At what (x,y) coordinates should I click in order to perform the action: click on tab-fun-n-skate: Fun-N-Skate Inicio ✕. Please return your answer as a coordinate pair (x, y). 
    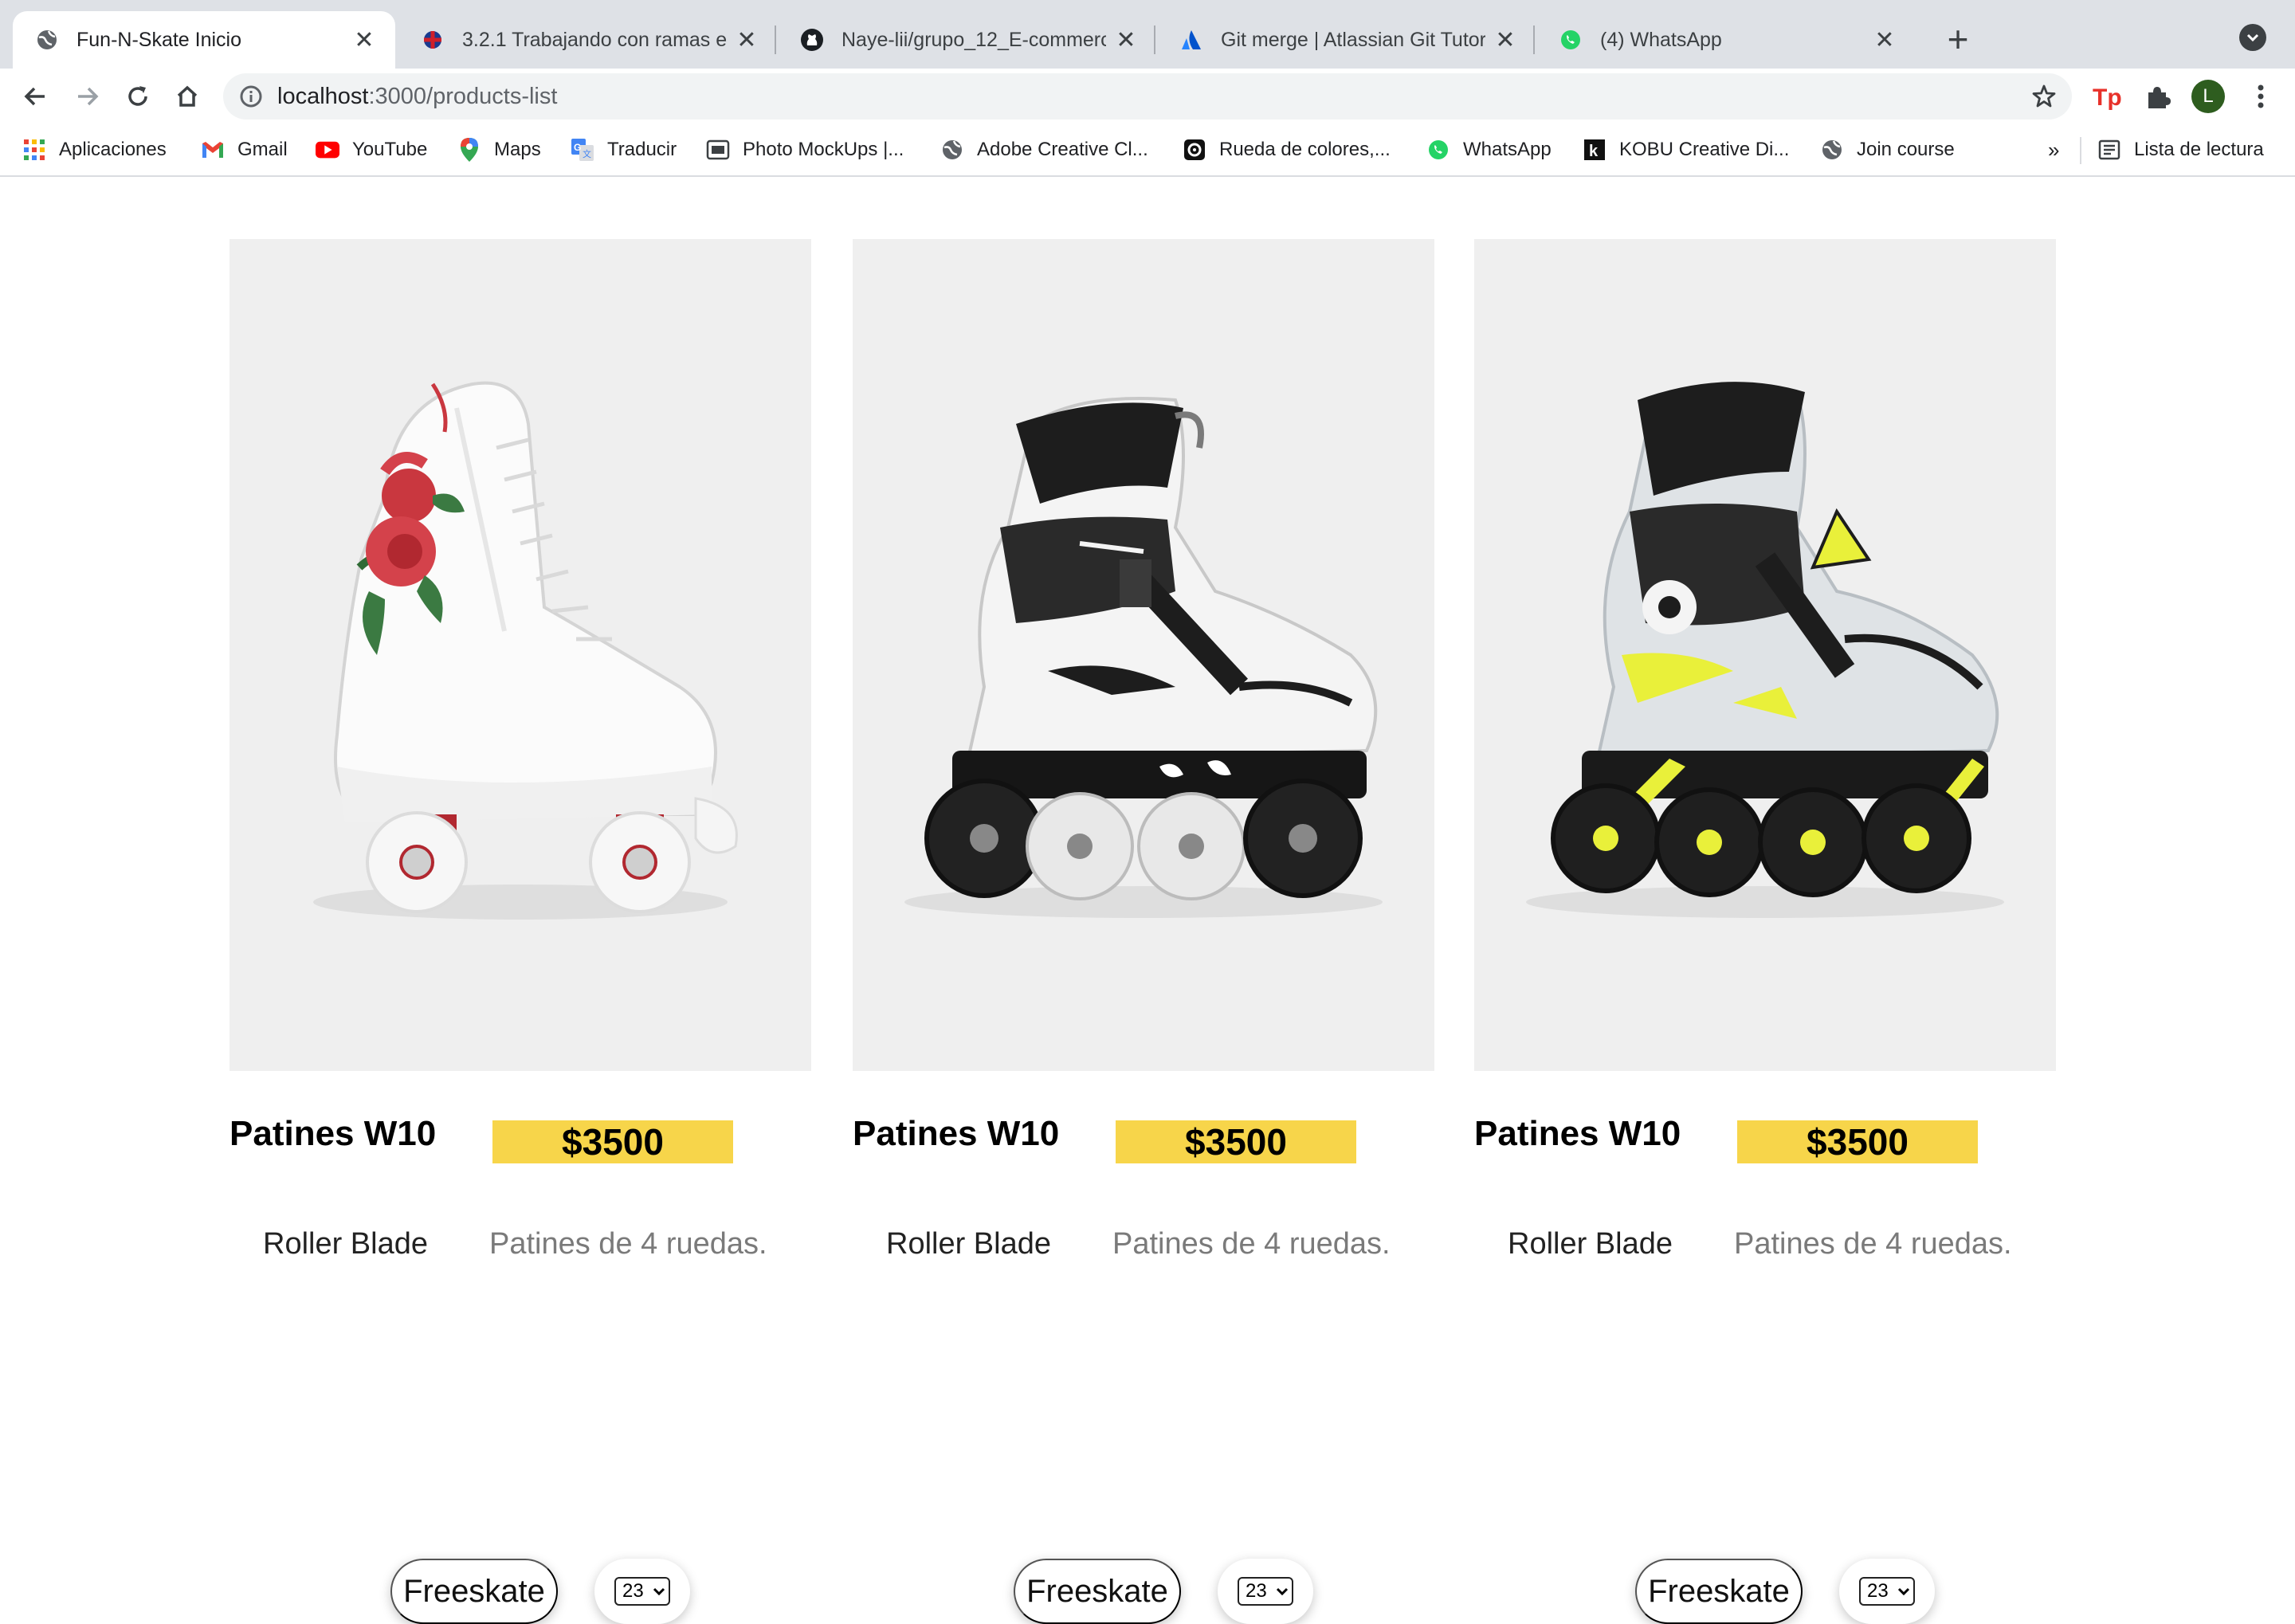
    Looking at the image, I should click on (204, 40).